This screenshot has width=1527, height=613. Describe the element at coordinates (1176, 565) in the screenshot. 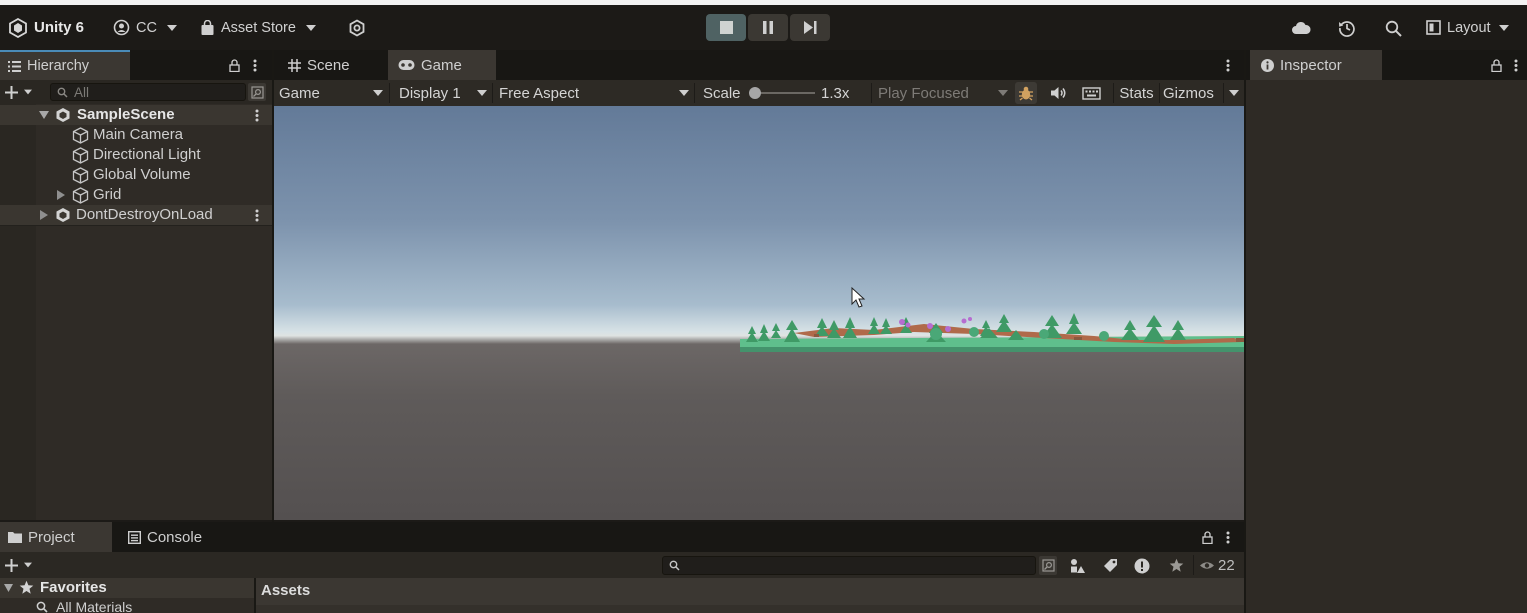

I see `favorite-star-icon` at that location.